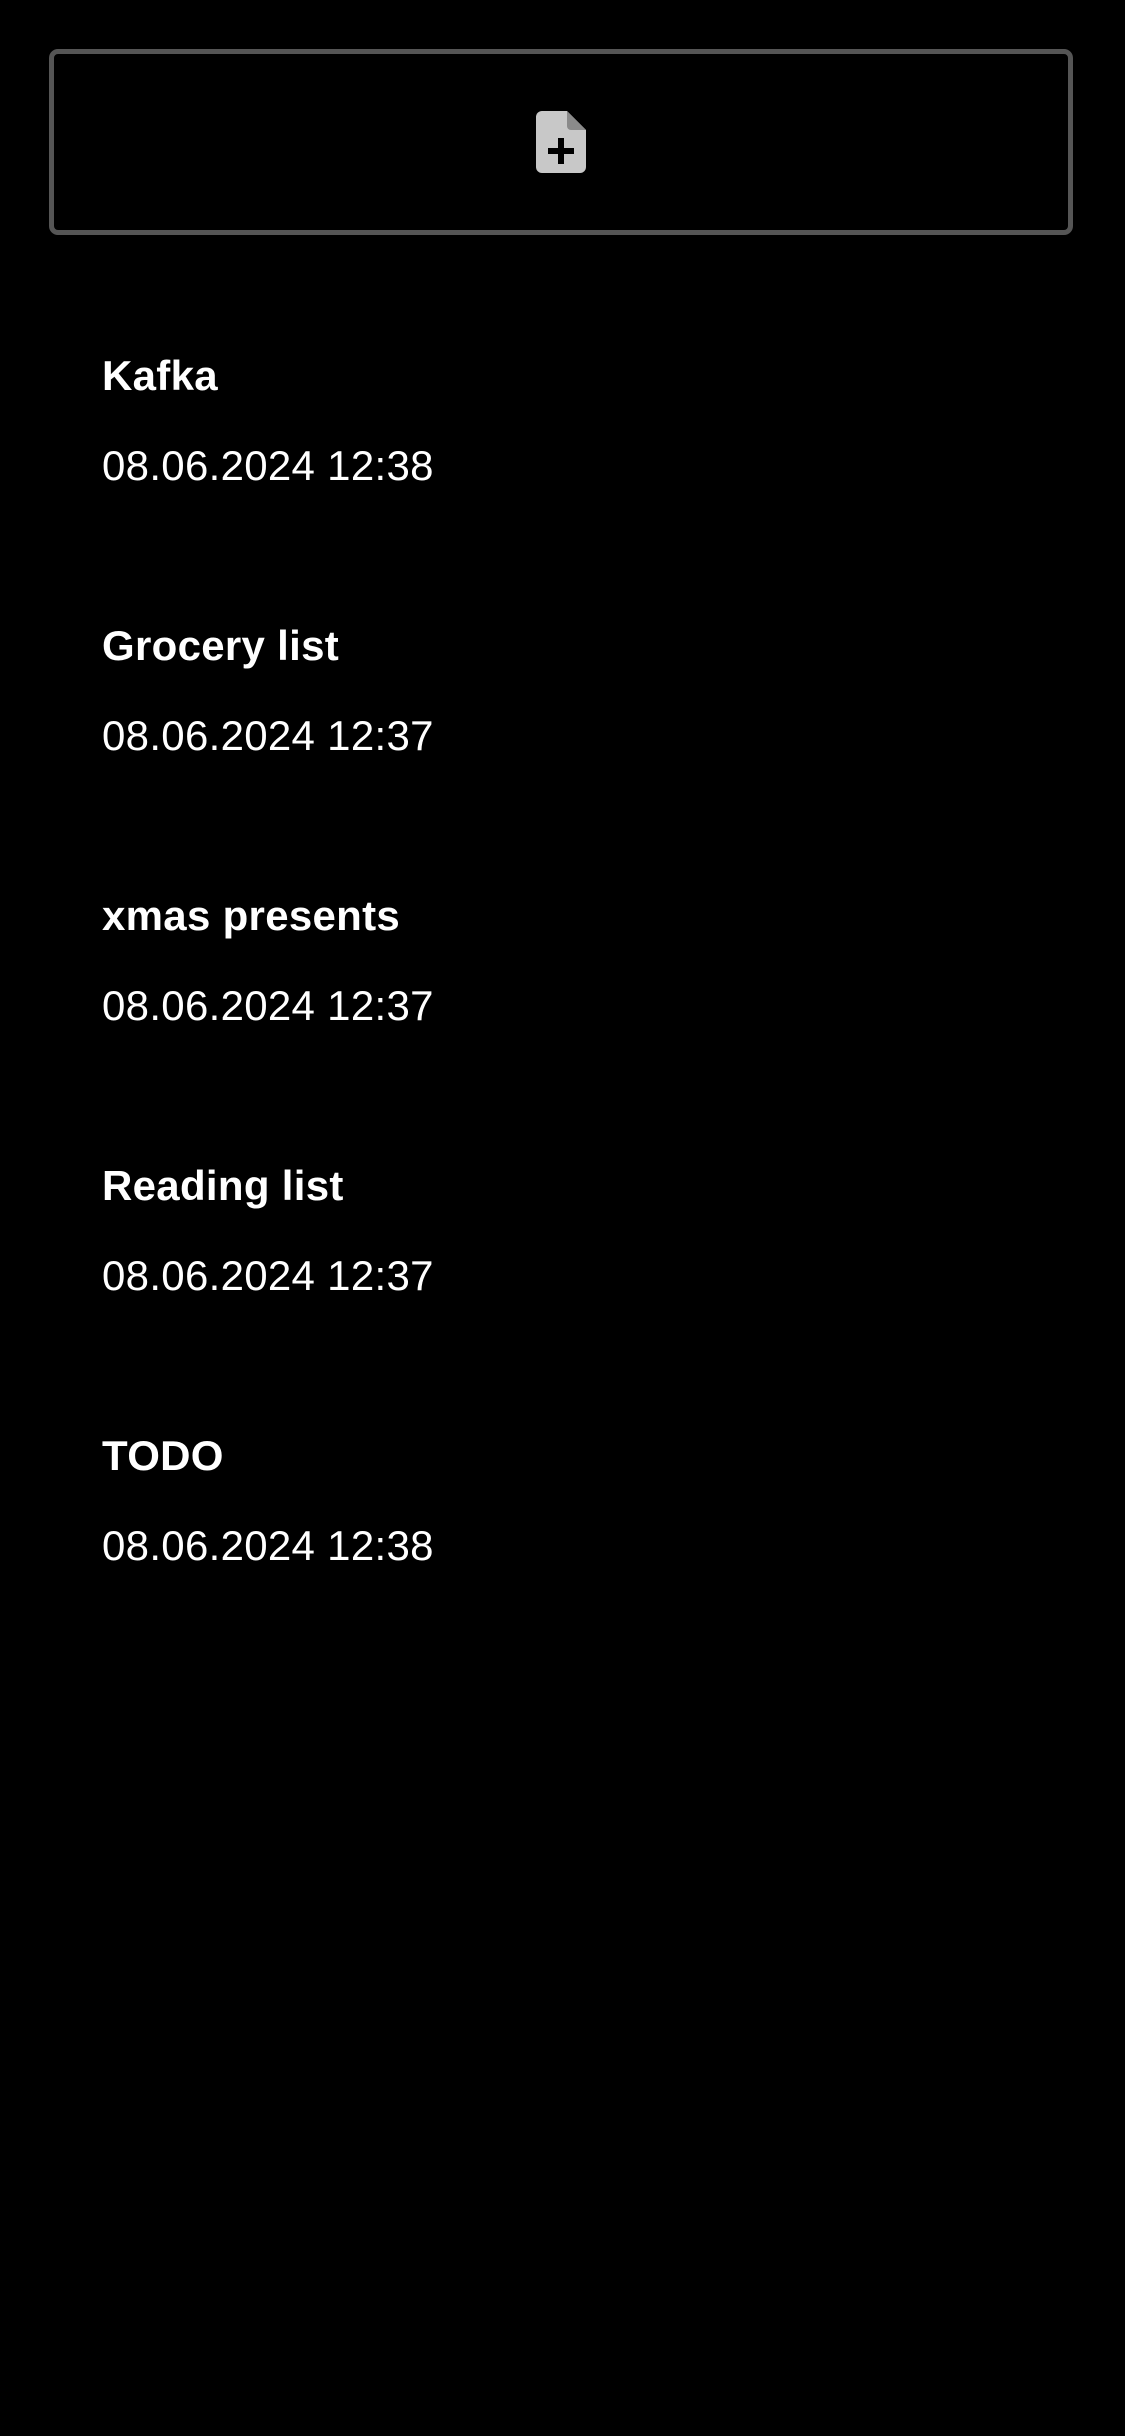 This screenshot has width=1125, height=2436. Describe the element at coordinates (562, 462) in the screenshot. I see `list-item: Kafka 08.06.2024 12:38` at that location.